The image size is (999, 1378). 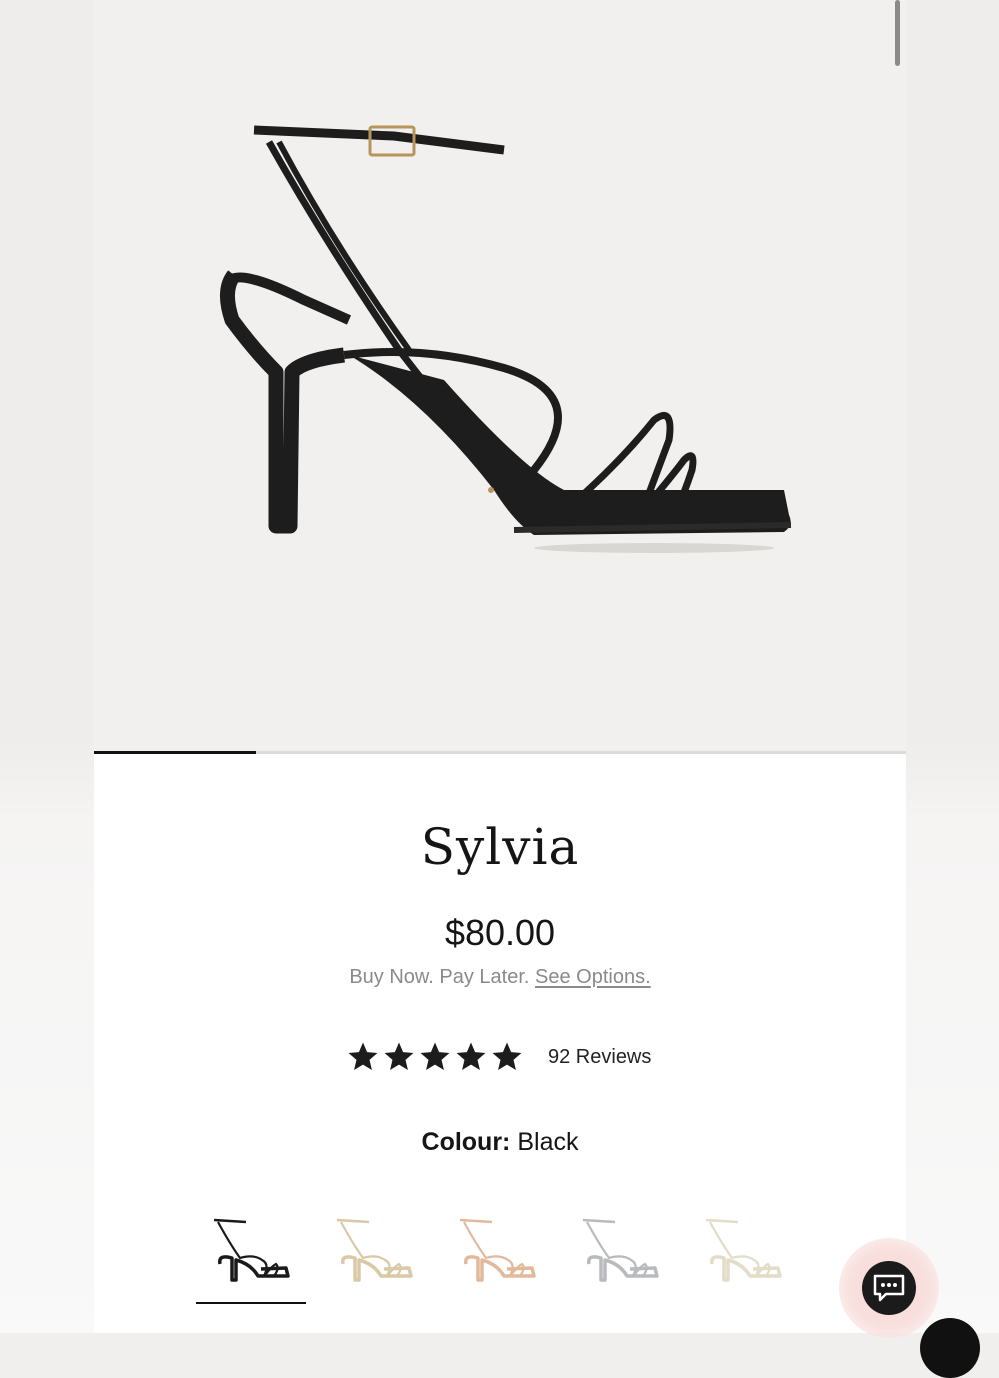 What do you see at coordinates (175, 752) in the screenshot?
I see `gallery-progress-bar` at bounding box center [175, 752].